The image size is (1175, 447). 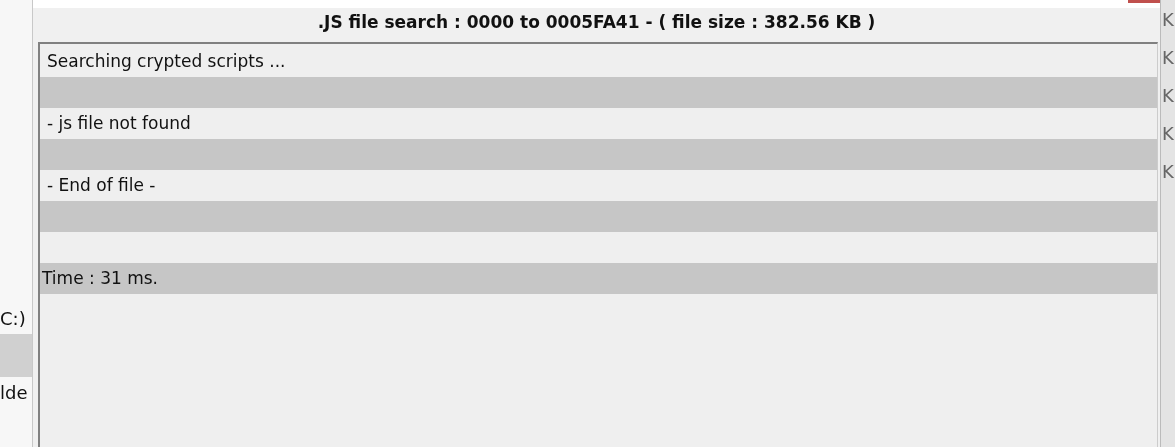 I want to click on log-line: - js file not found, so click(x=119, y=123).